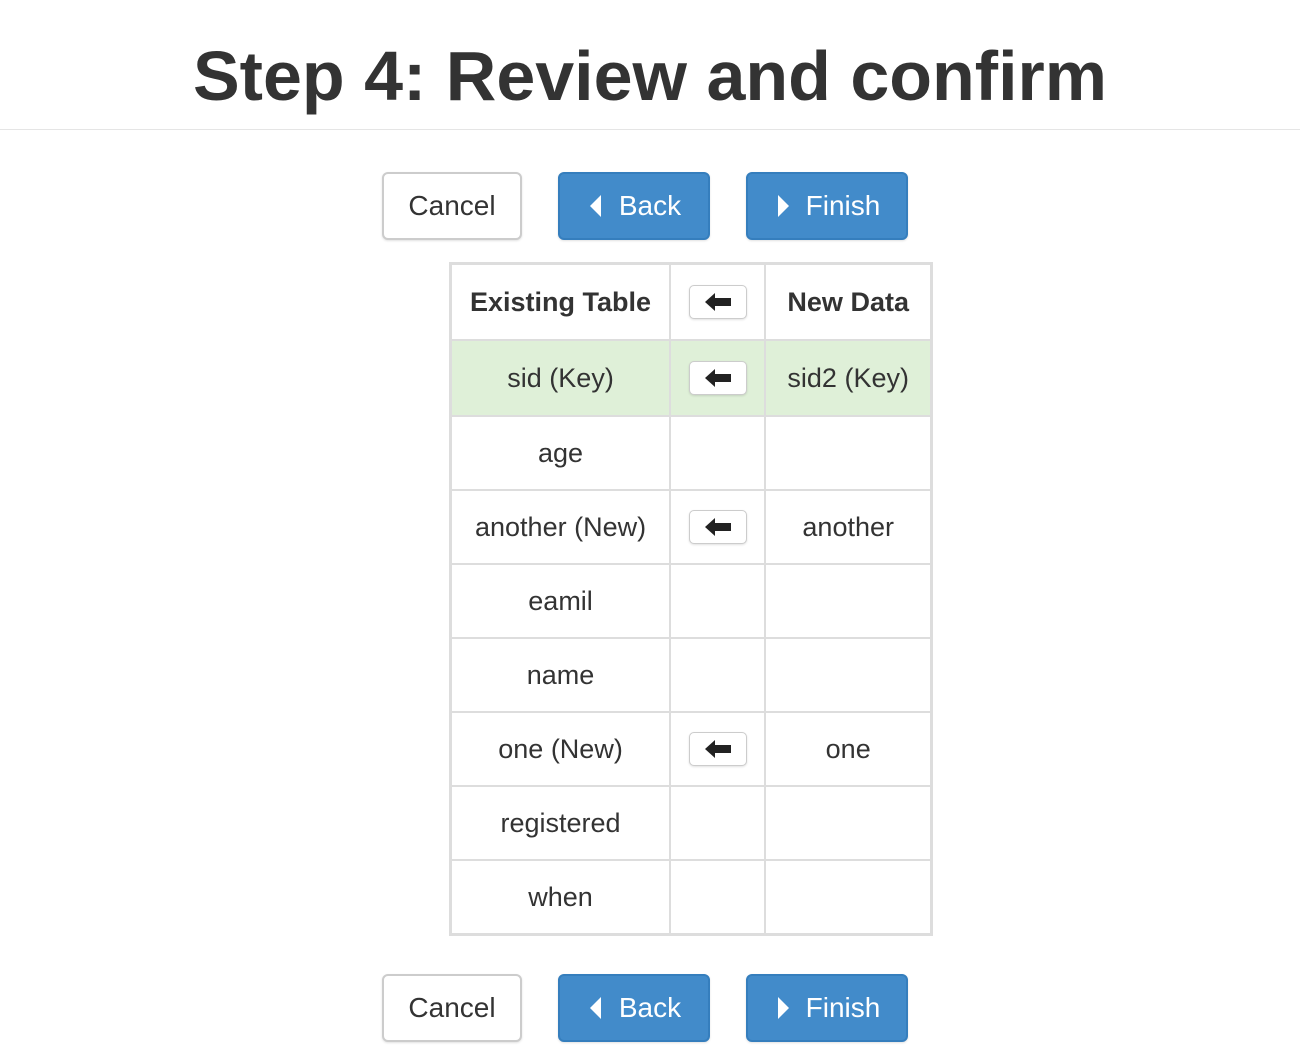 The height and width of the screenshot is (1056, 1300). What do you see at coordinates (848, 749) in the screenshot?
I see `new-column-cell: one` at bounding box center [848, 749].